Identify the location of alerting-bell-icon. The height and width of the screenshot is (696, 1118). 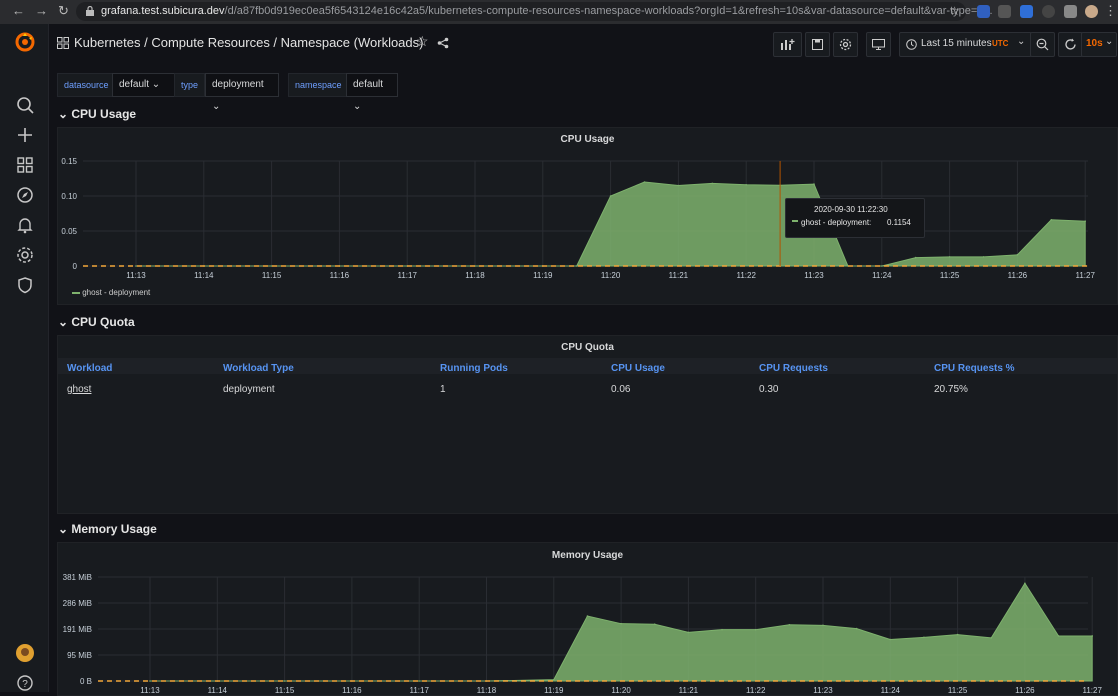
(25, 225).